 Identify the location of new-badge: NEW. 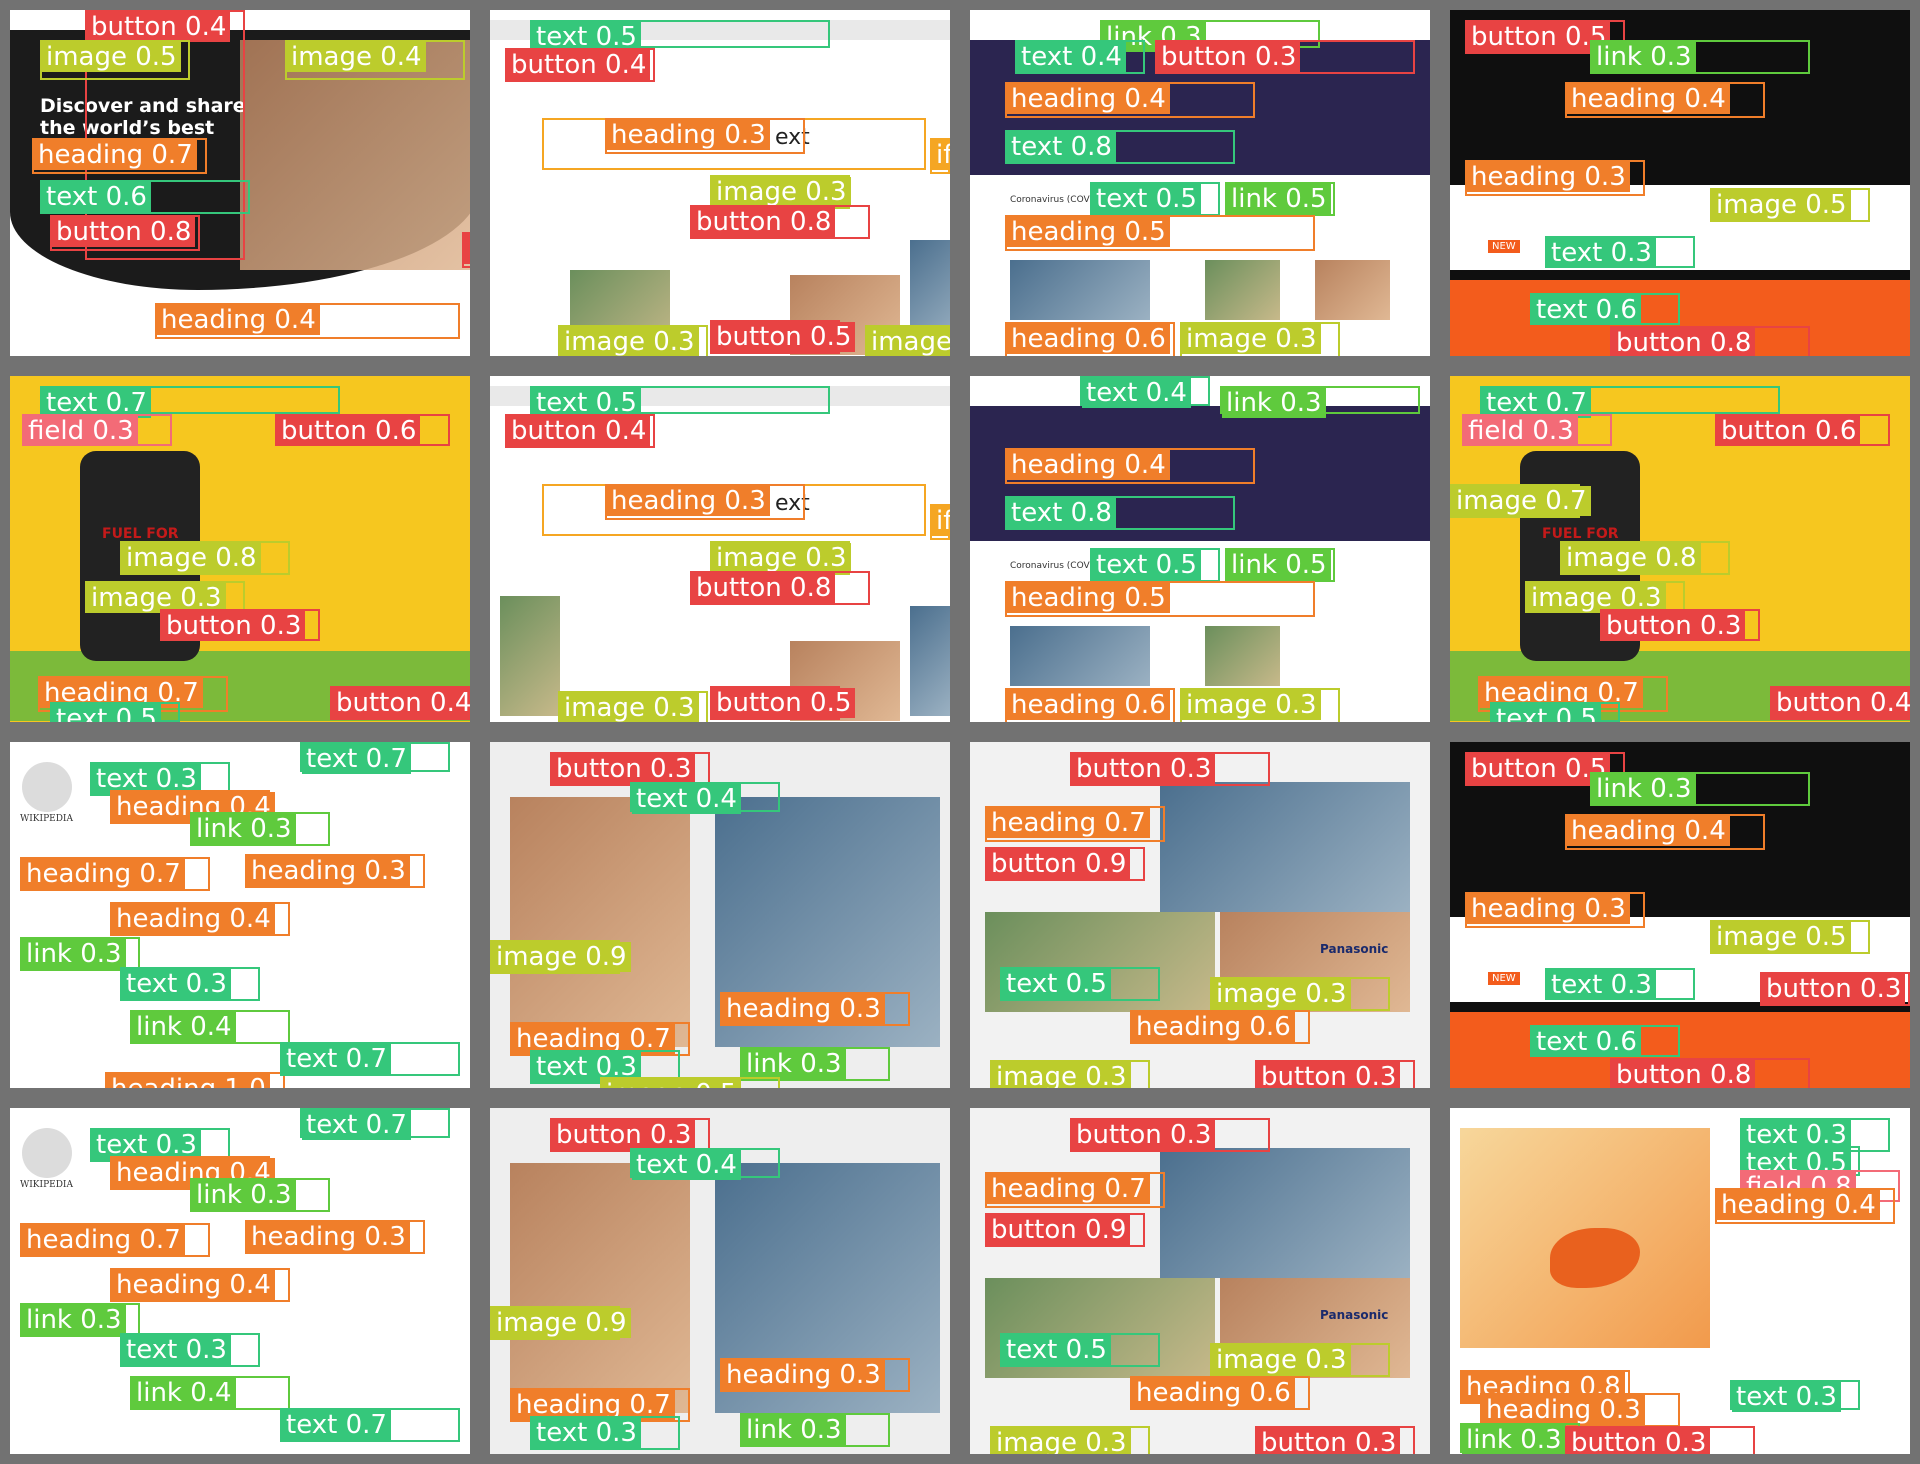
(1504, 978).